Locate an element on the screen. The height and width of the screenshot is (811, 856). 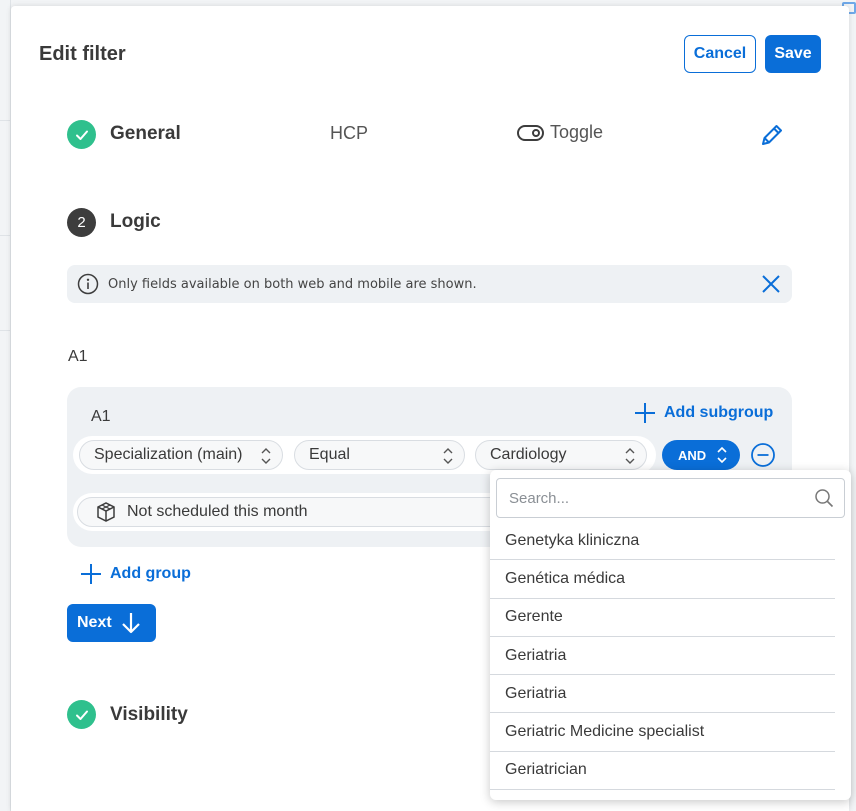
toggle-icon is located at coordinates (530, 132).